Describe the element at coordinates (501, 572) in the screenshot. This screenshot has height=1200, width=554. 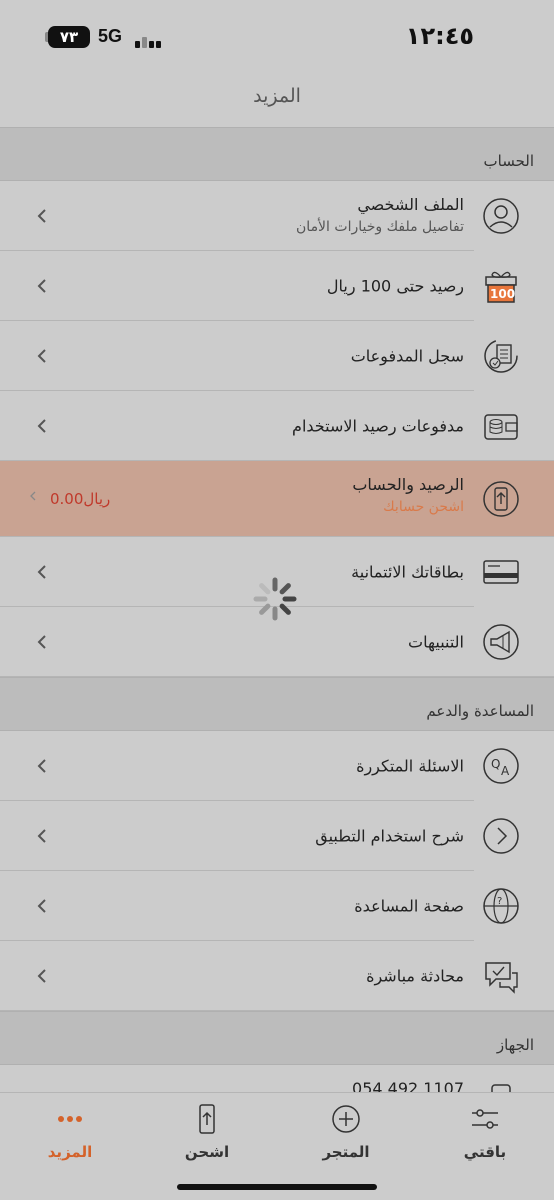
I see `credit-card-icon` at that location.